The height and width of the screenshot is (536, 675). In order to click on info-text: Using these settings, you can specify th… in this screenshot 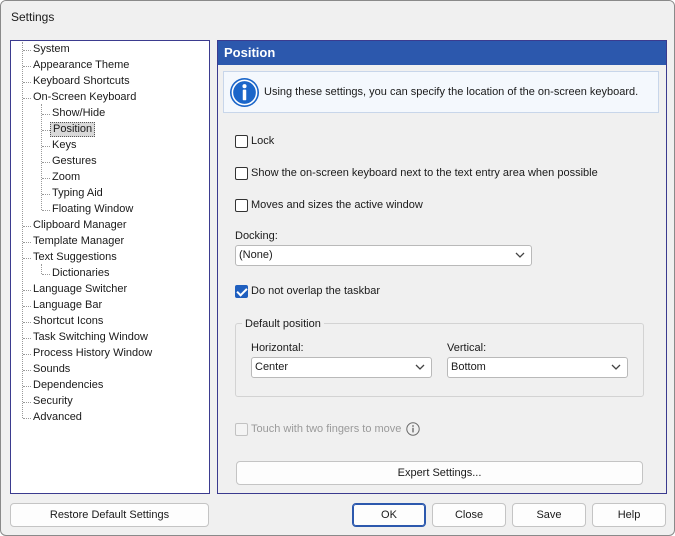, I will do `click(451, 92)`.